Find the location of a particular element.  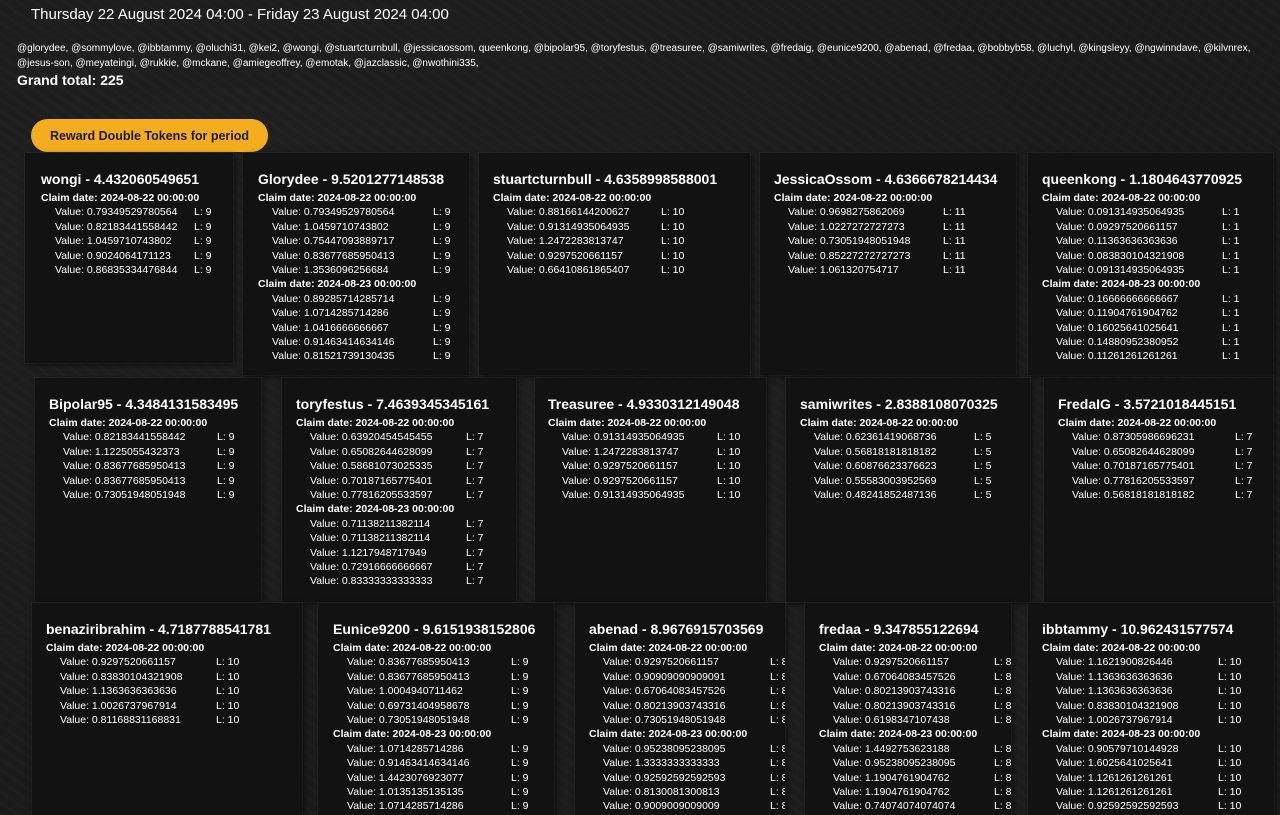

value-text: Value: 0.92592592592593 is located at coordinates (1117, 806).